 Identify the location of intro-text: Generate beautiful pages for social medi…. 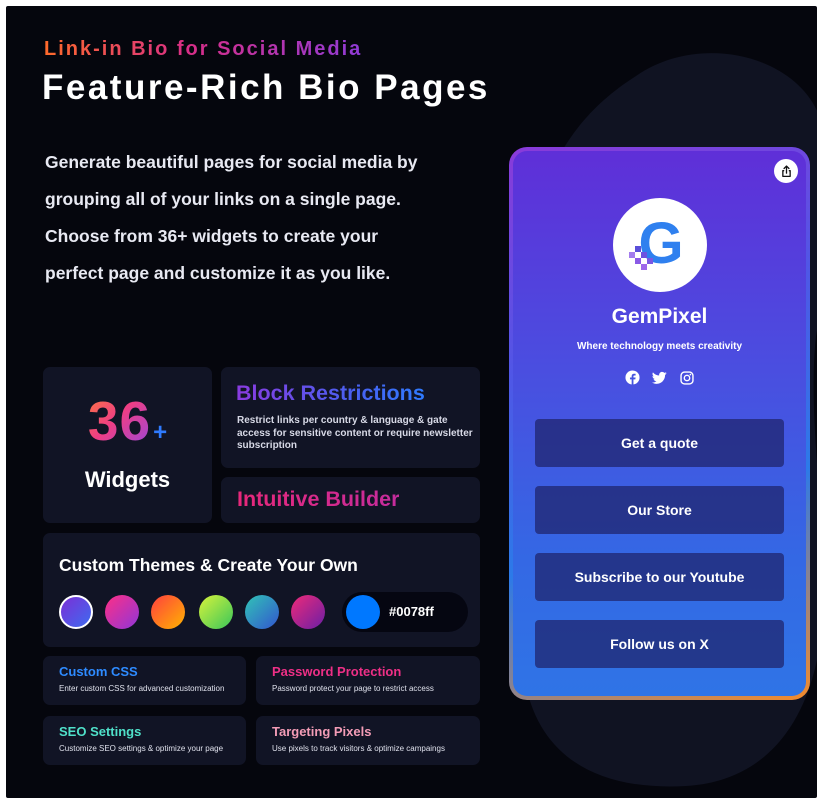
(231, 217).